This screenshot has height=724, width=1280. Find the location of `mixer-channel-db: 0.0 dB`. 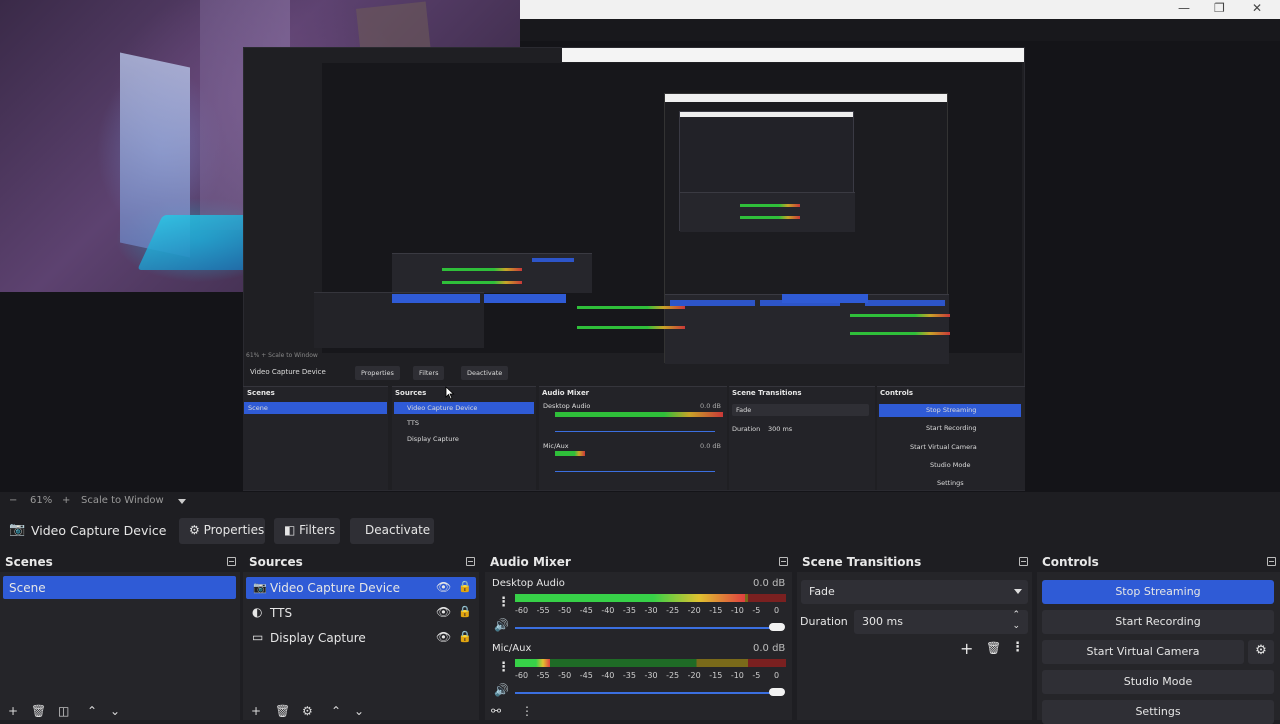

mixer-channel-db: 0.0 dB is located at coordinates (769, 648).